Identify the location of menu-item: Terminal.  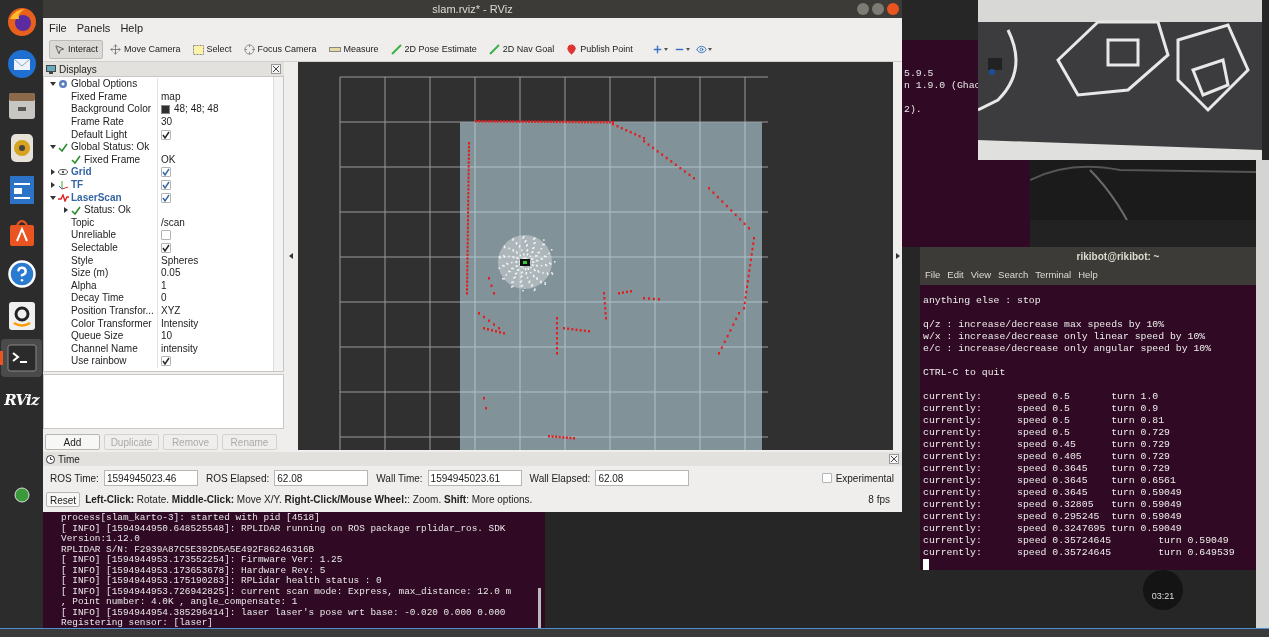
(1053, 275).